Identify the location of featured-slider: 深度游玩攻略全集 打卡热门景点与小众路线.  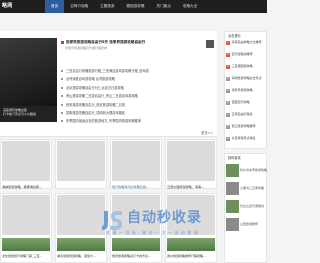
(28, 80).